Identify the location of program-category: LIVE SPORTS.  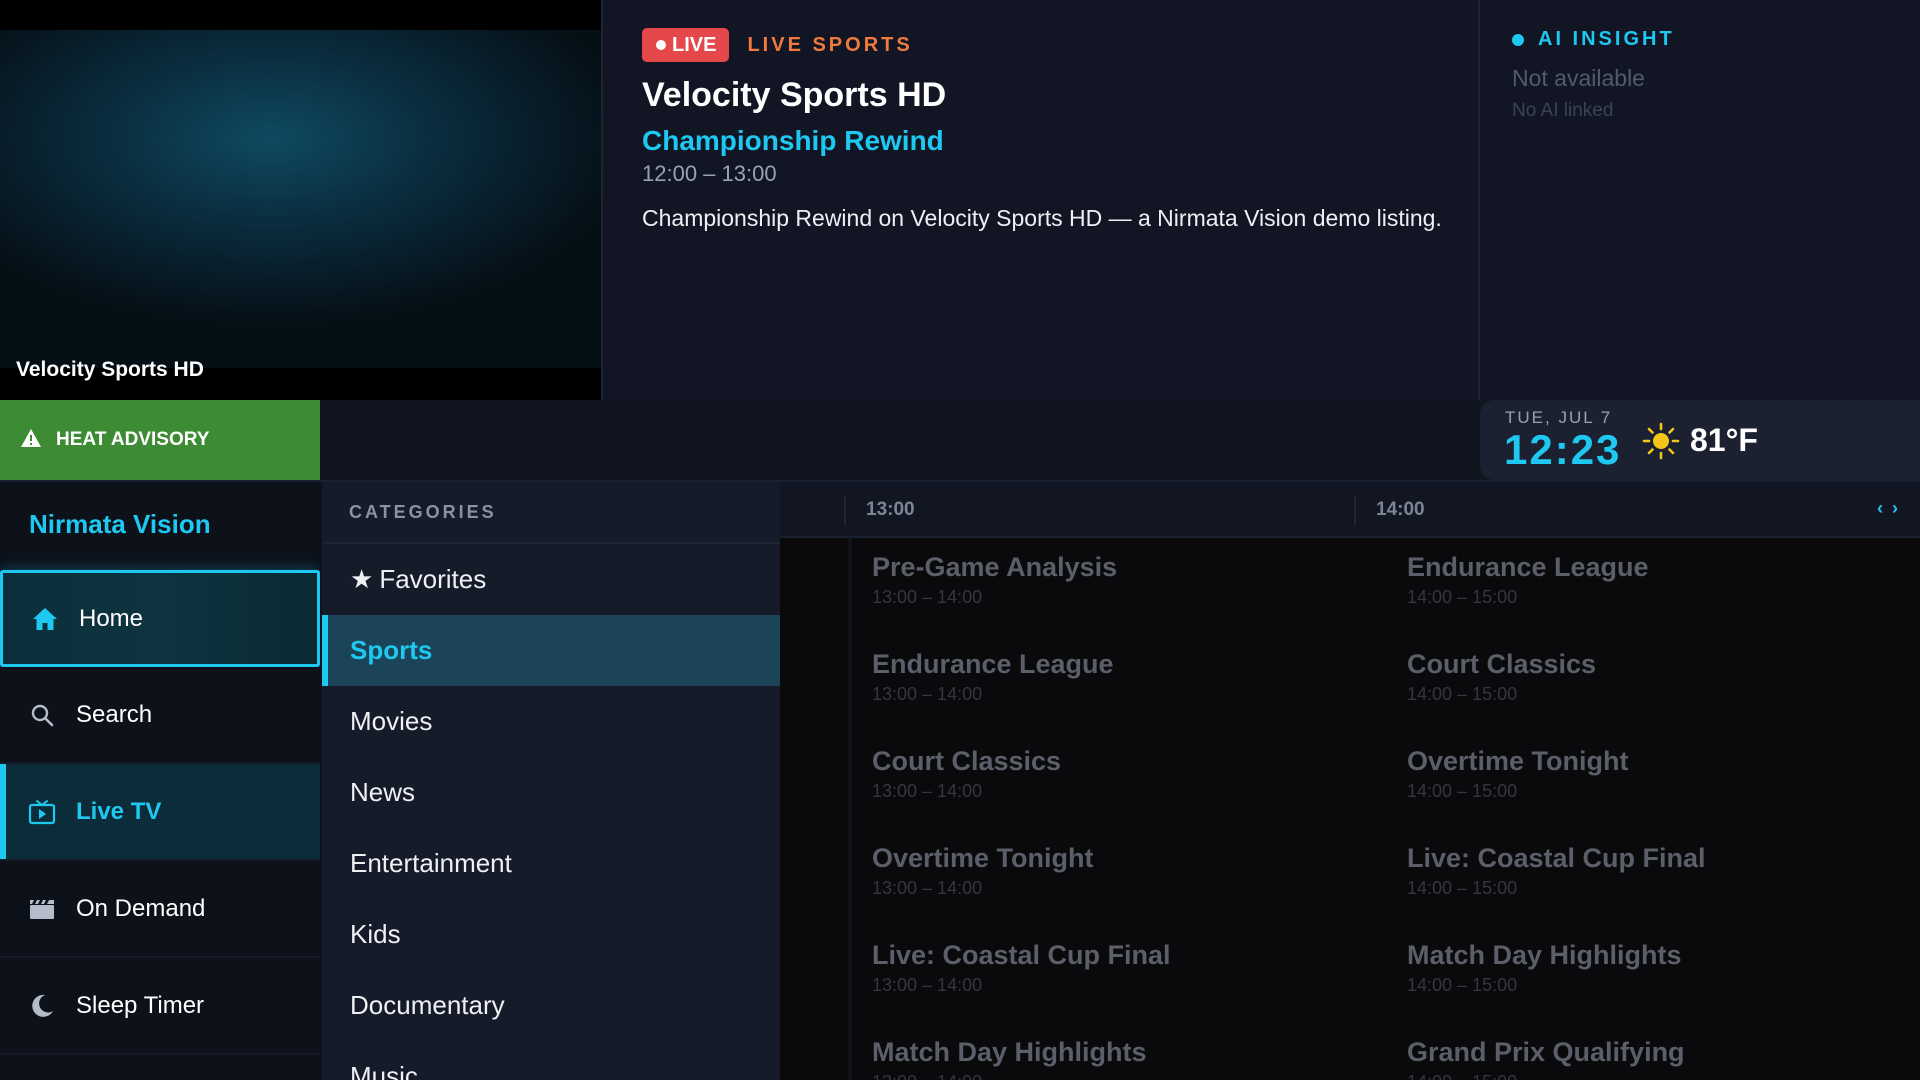
(830, 44).